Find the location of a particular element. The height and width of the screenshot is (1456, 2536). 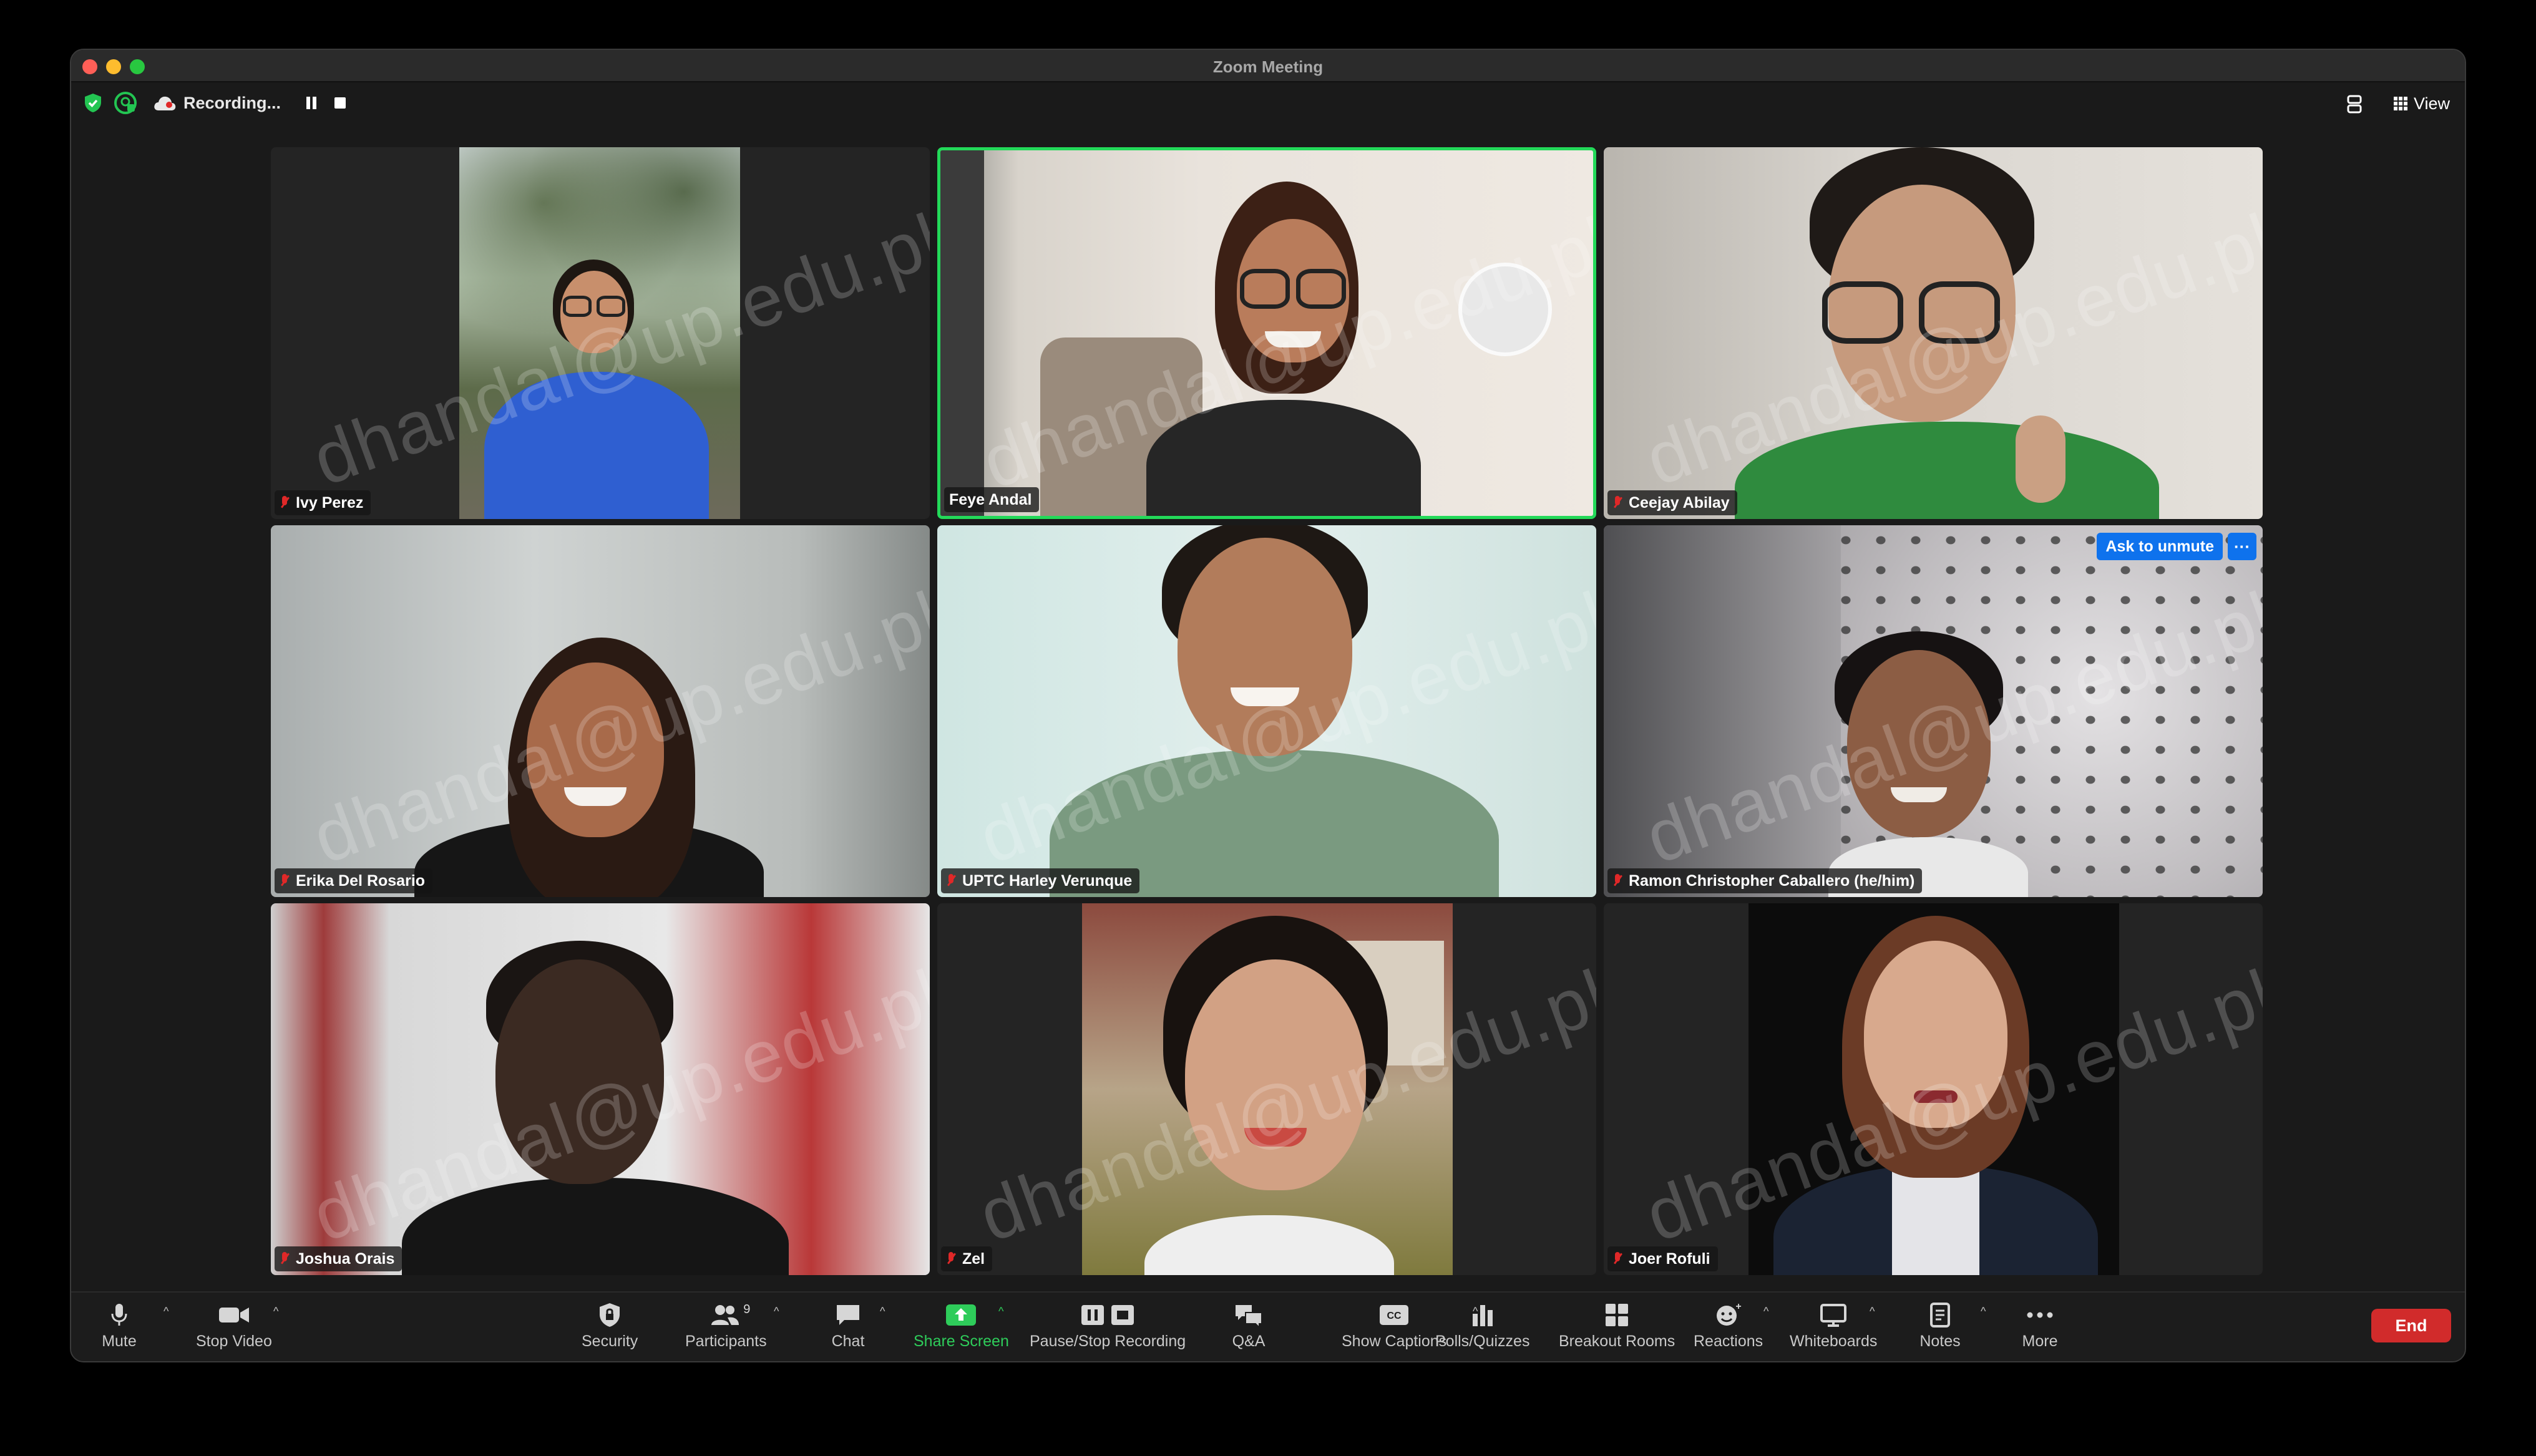

participant-name: Feye Andal is located at coordinates (991, 499).